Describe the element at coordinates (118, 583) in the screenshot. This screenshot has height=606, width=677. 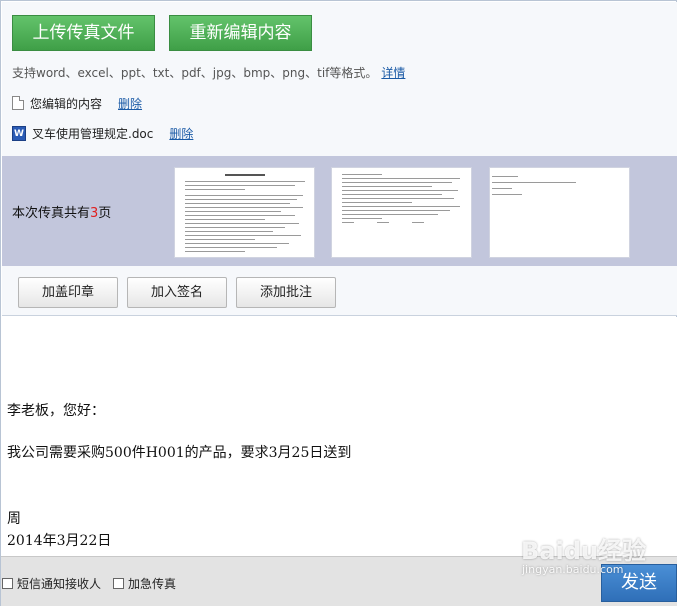
I see `urgent-fax-checkbox` at that location.